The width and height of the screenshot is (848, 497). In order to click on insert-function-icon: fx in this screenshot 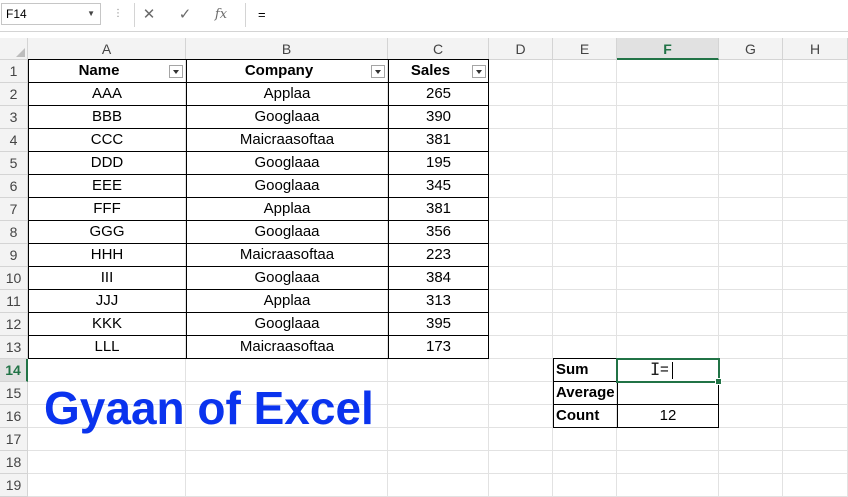, I will do `click(221, 15)`.